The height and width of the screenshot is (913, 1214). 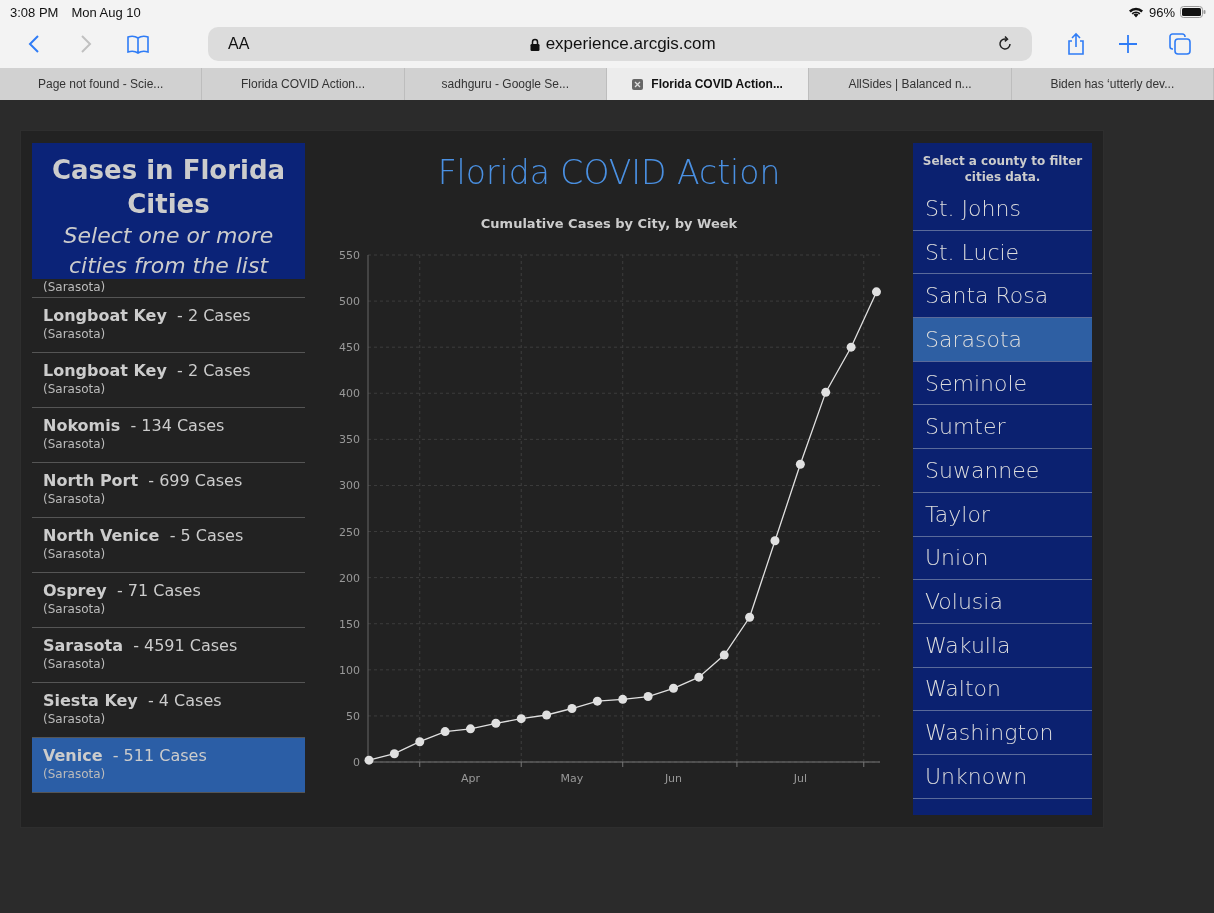 I want to click on county-list-item: Walton, so click(x=1002, y=689).